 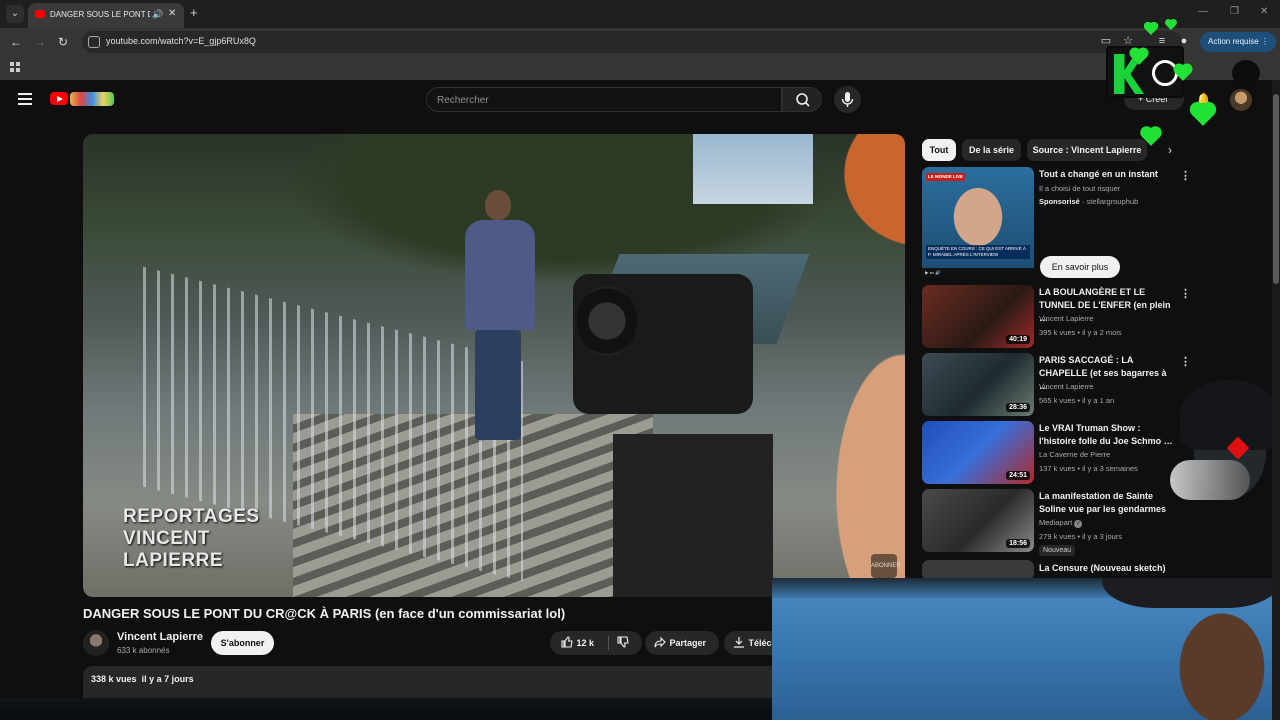 I want to click on thumbs-down-icon, so click(x=623, y=642).